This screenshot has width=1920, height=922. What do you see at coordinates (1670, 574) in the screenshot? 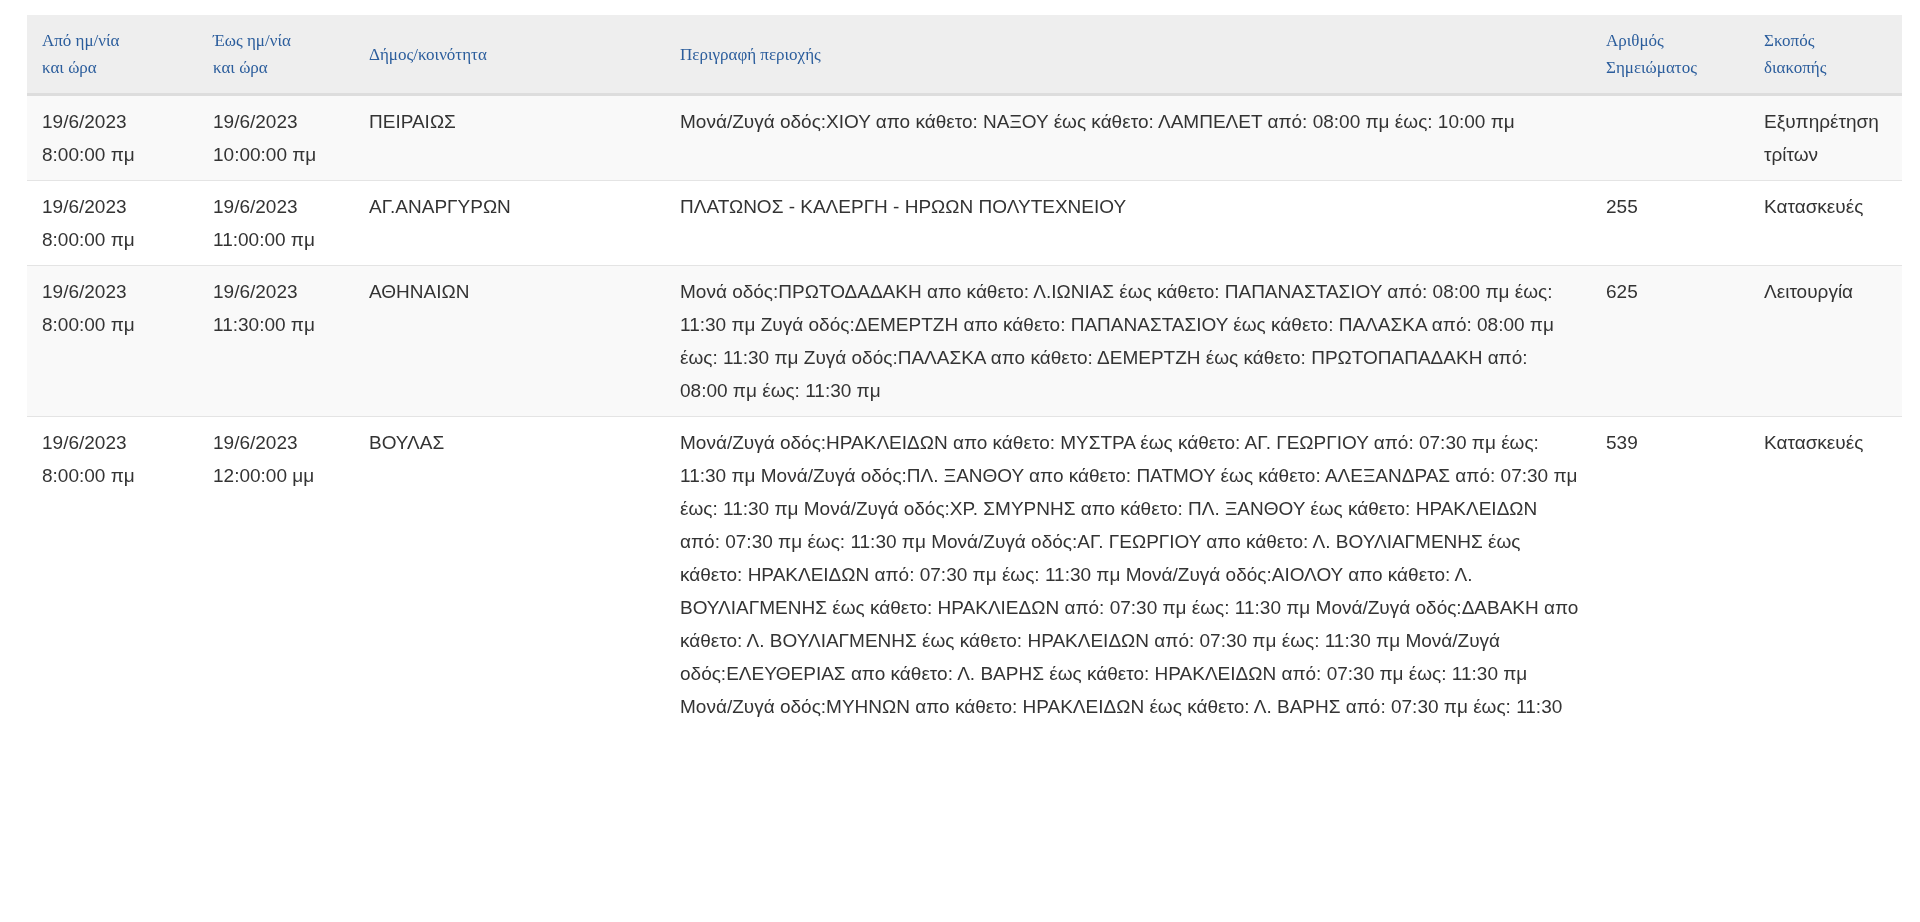
I see `note-number-cell: 539` at bounding box center [1670, 574].